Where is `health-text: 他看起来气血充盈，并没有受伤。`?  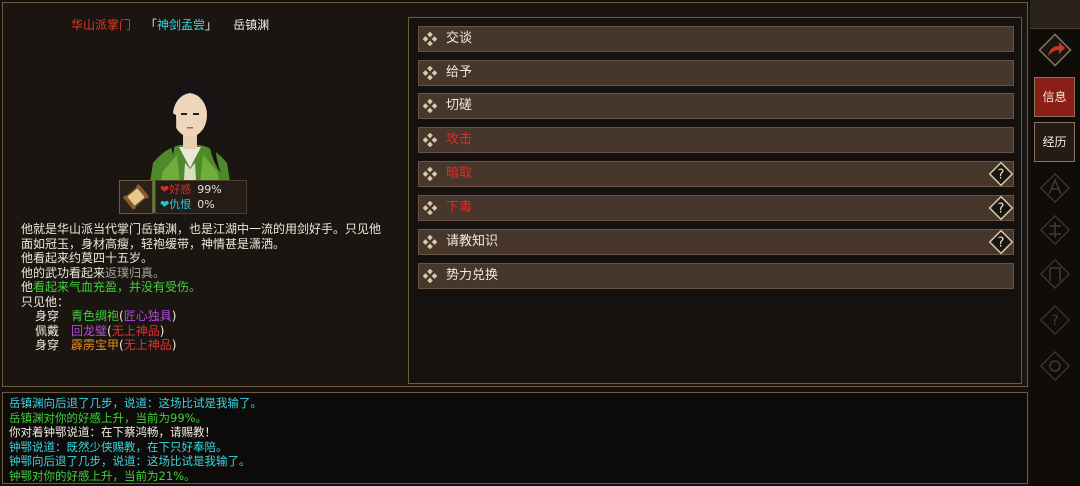
health-text: 他看起来气血充盈，并没有受伤。 is located at coordinates (206, 287).